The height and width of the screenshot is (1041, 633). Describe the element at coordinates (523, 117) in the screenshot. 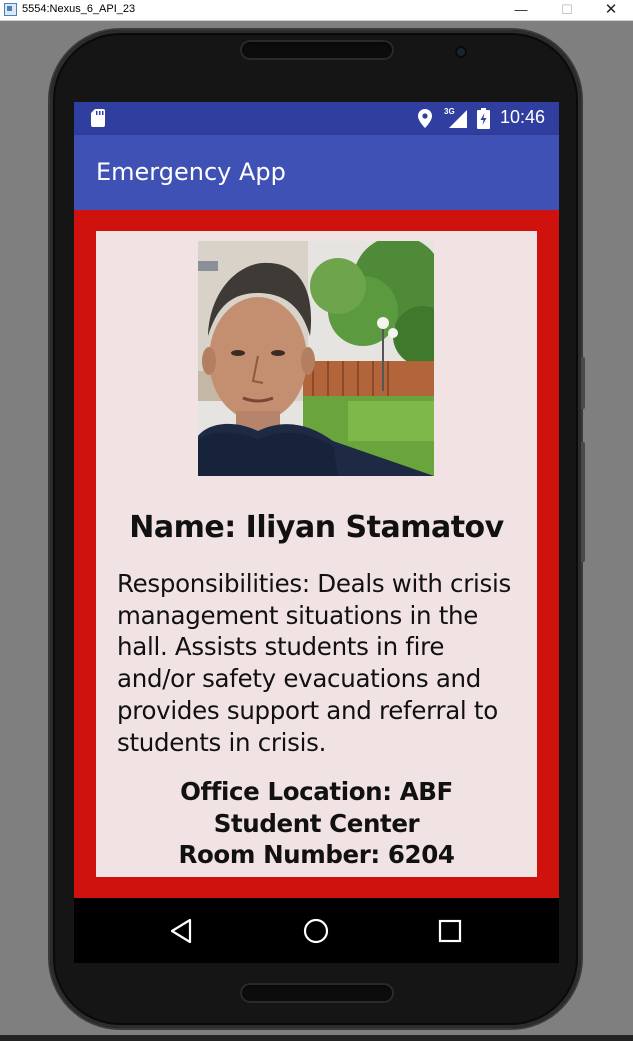

I see `status-clock: 10:46` at that location.